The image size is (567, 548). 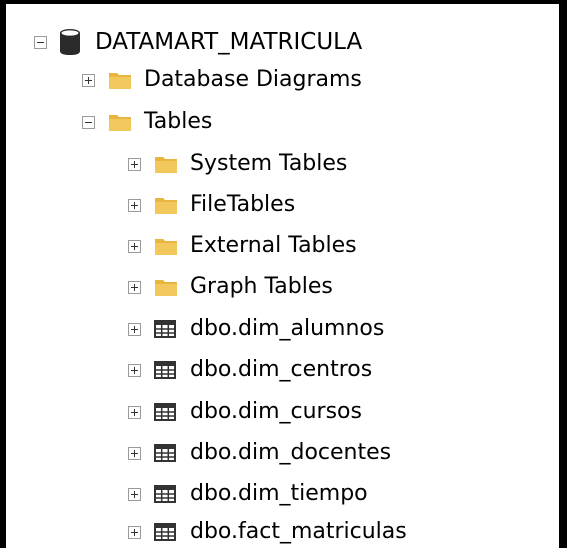 I want to click on tree-node-filetables: FileTables, so click(x=211, y=205).